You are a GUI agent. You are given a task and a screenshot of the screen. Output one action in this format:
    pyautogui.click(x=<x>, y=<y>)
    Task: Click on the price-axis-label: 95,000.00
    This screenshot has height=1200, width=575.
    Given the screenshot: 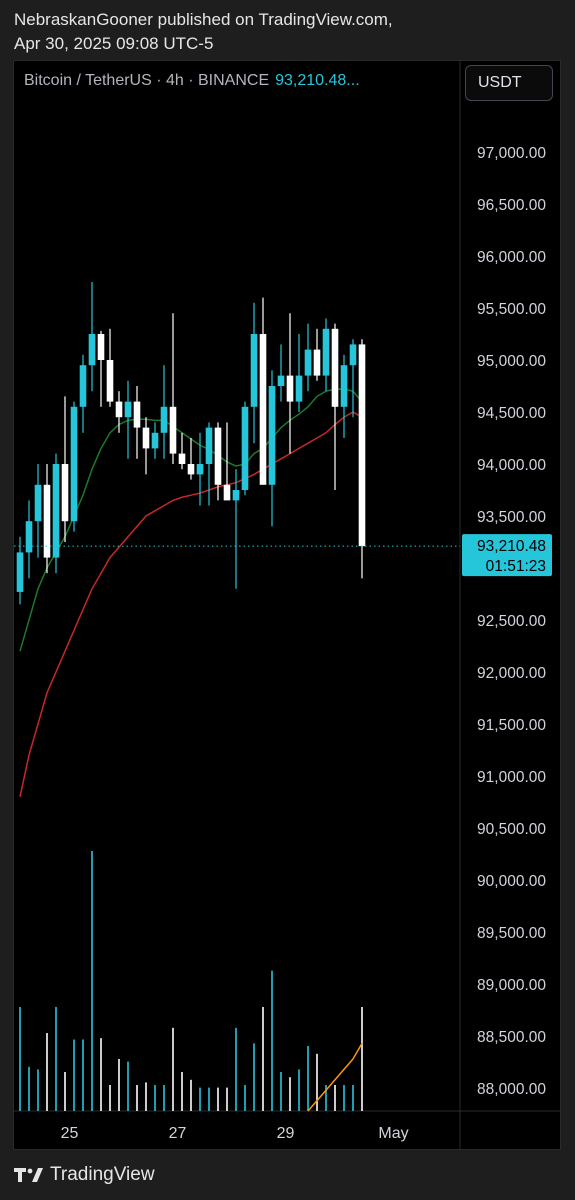 What is the action you would take?
    pyautogui.click(x=511, y=361)
    